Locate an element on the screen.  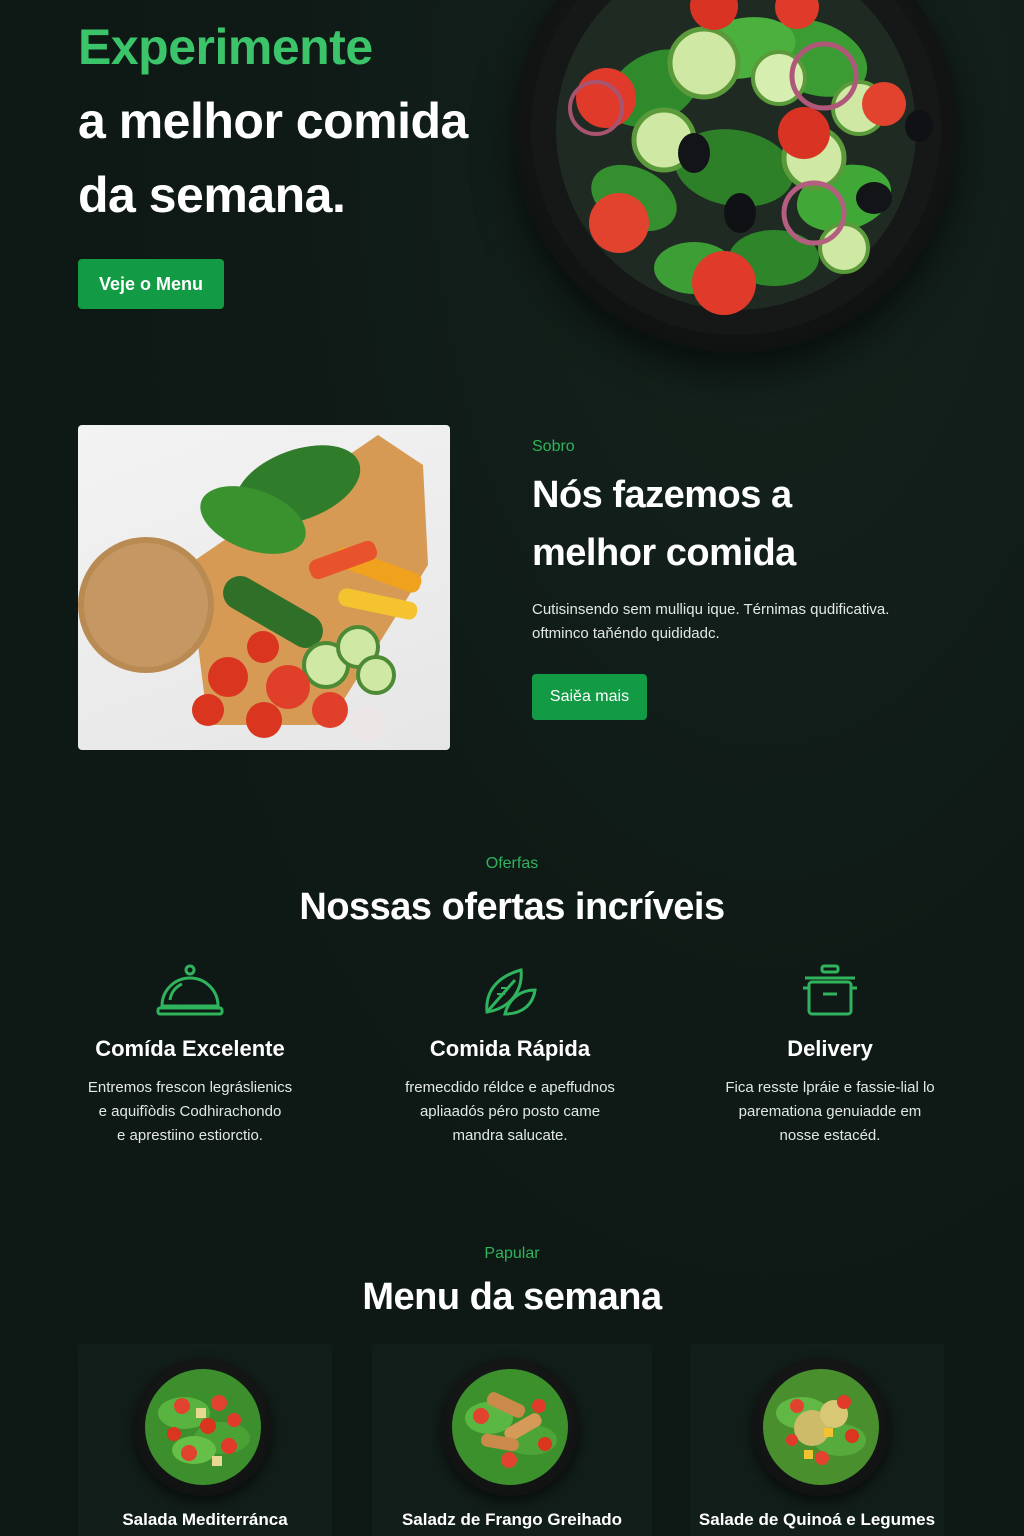
menu-card-quinoa-salad: Salade de Quinoá e Legumes is located at coordinates (817, 1440).